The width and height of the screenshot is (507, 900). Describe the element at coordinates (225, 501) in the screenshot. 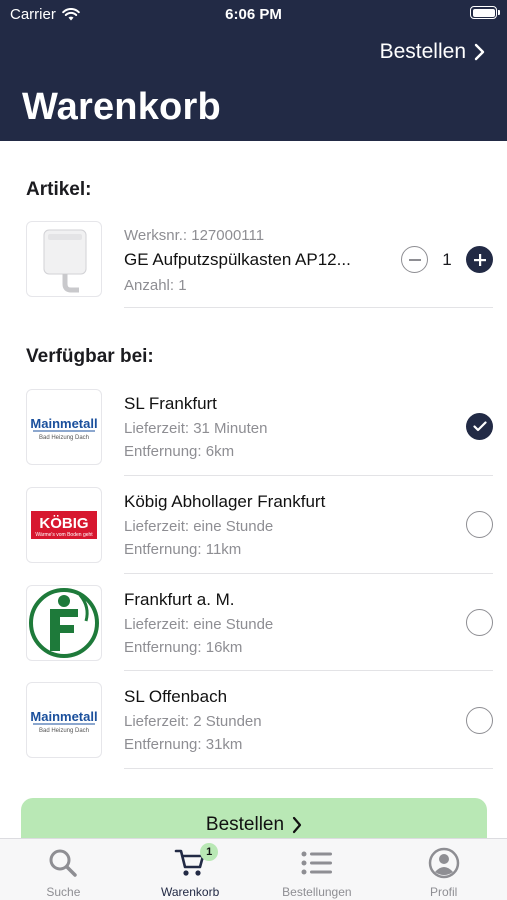

I see `store-name: Köbig Abhollager Frankfurt` at that location.